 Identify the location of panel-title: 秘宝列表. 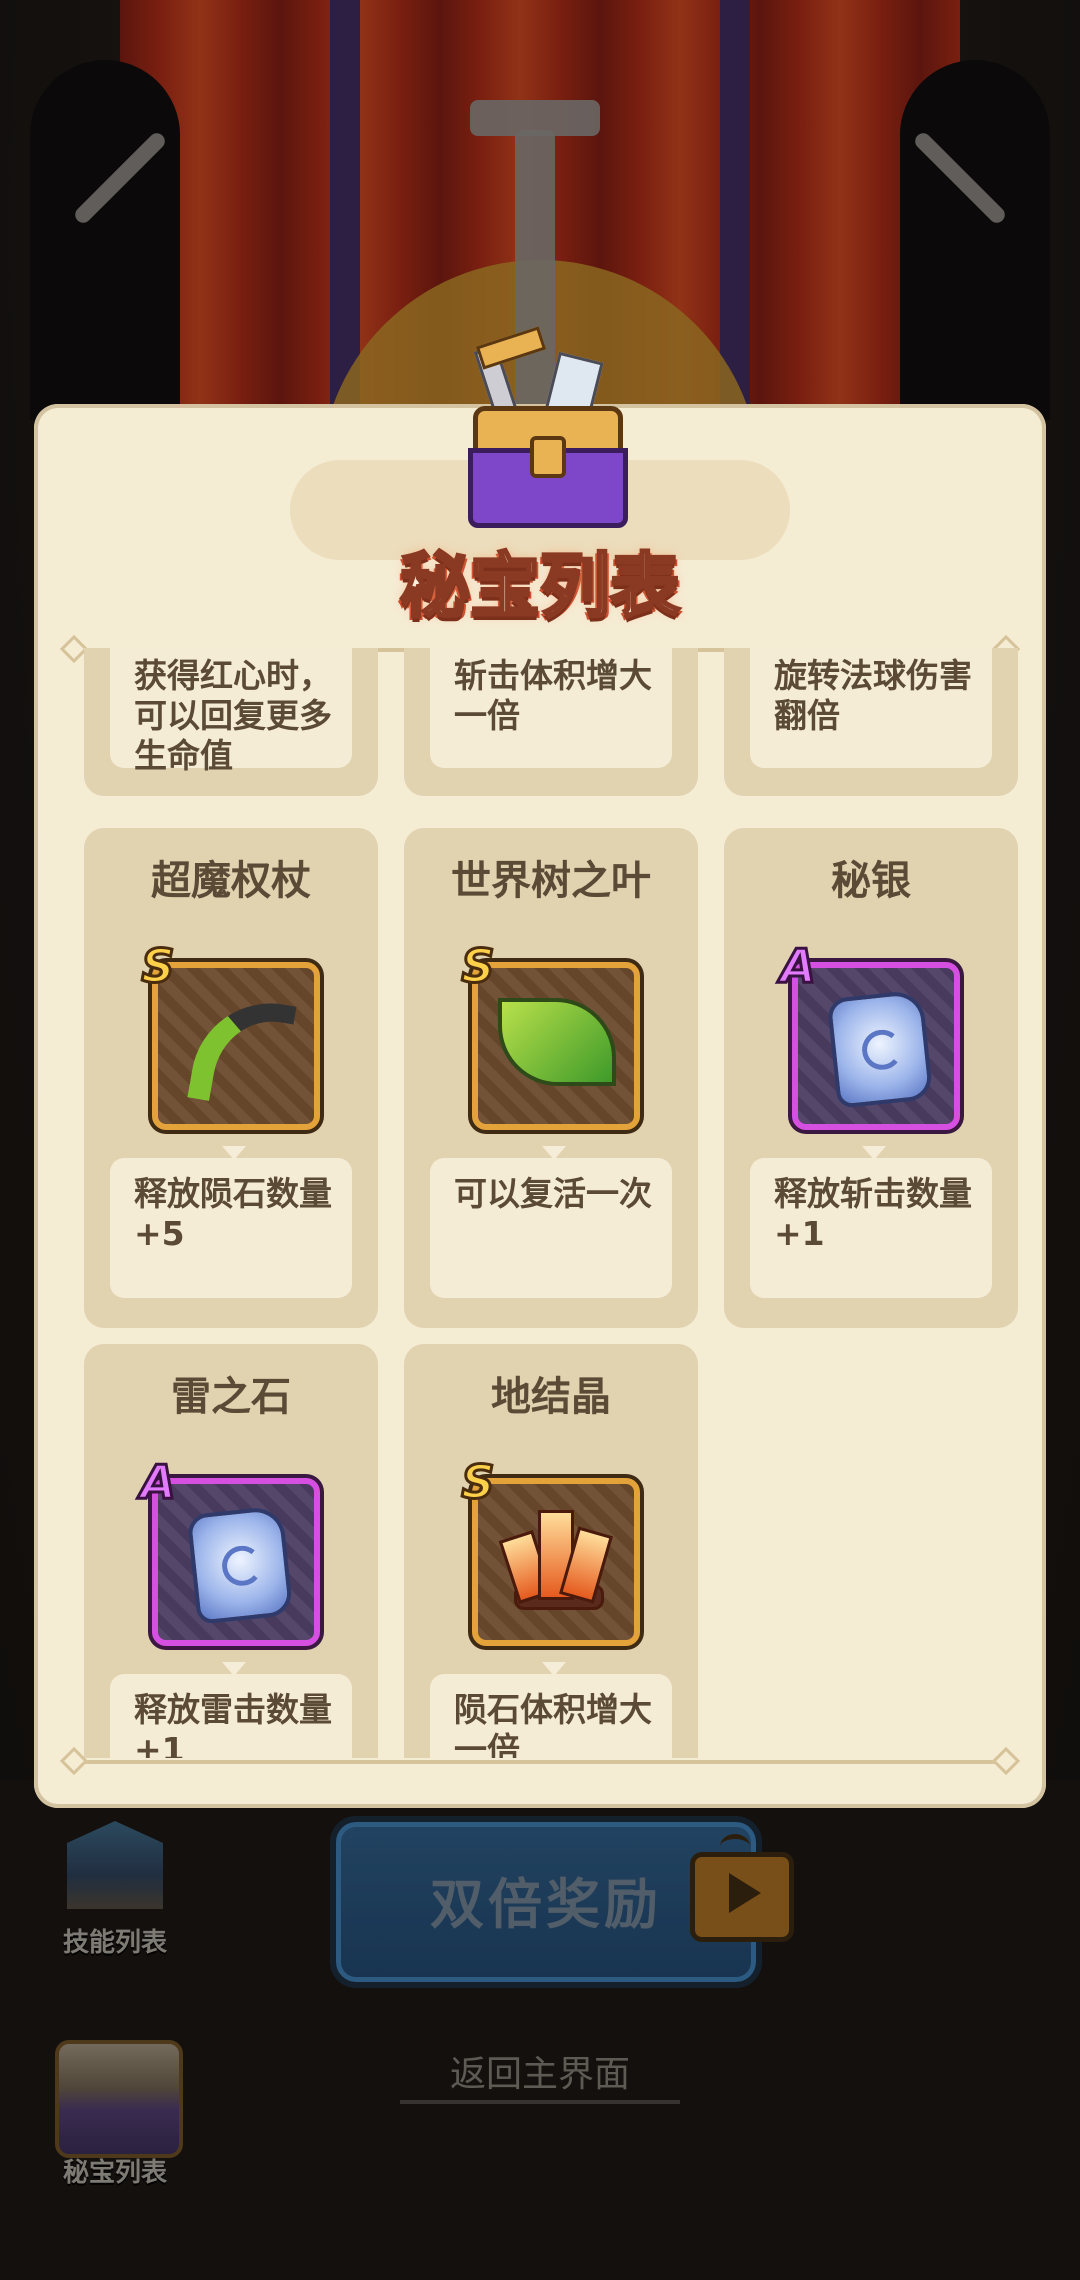
(540, 586).